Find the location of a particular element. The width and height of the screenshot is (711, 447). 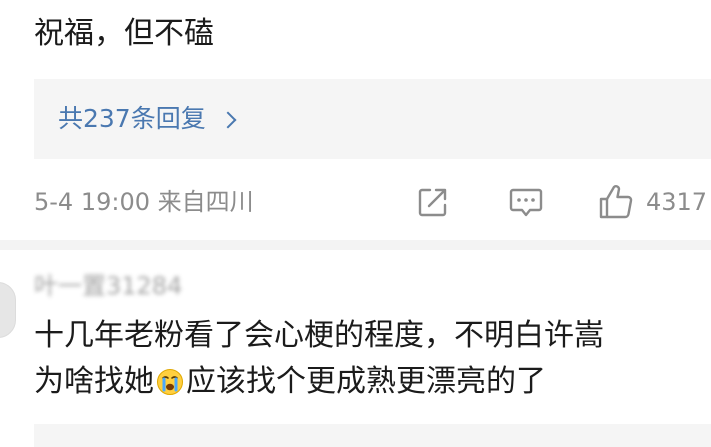

like-button: 4317 is located at coordinates (652, 202).